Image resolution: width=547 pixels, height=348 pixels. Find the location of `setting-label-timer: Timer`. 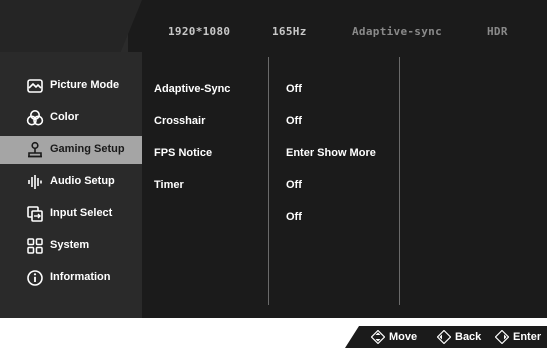

setting-label-timer: Timer is located at coordinates (169, 185).